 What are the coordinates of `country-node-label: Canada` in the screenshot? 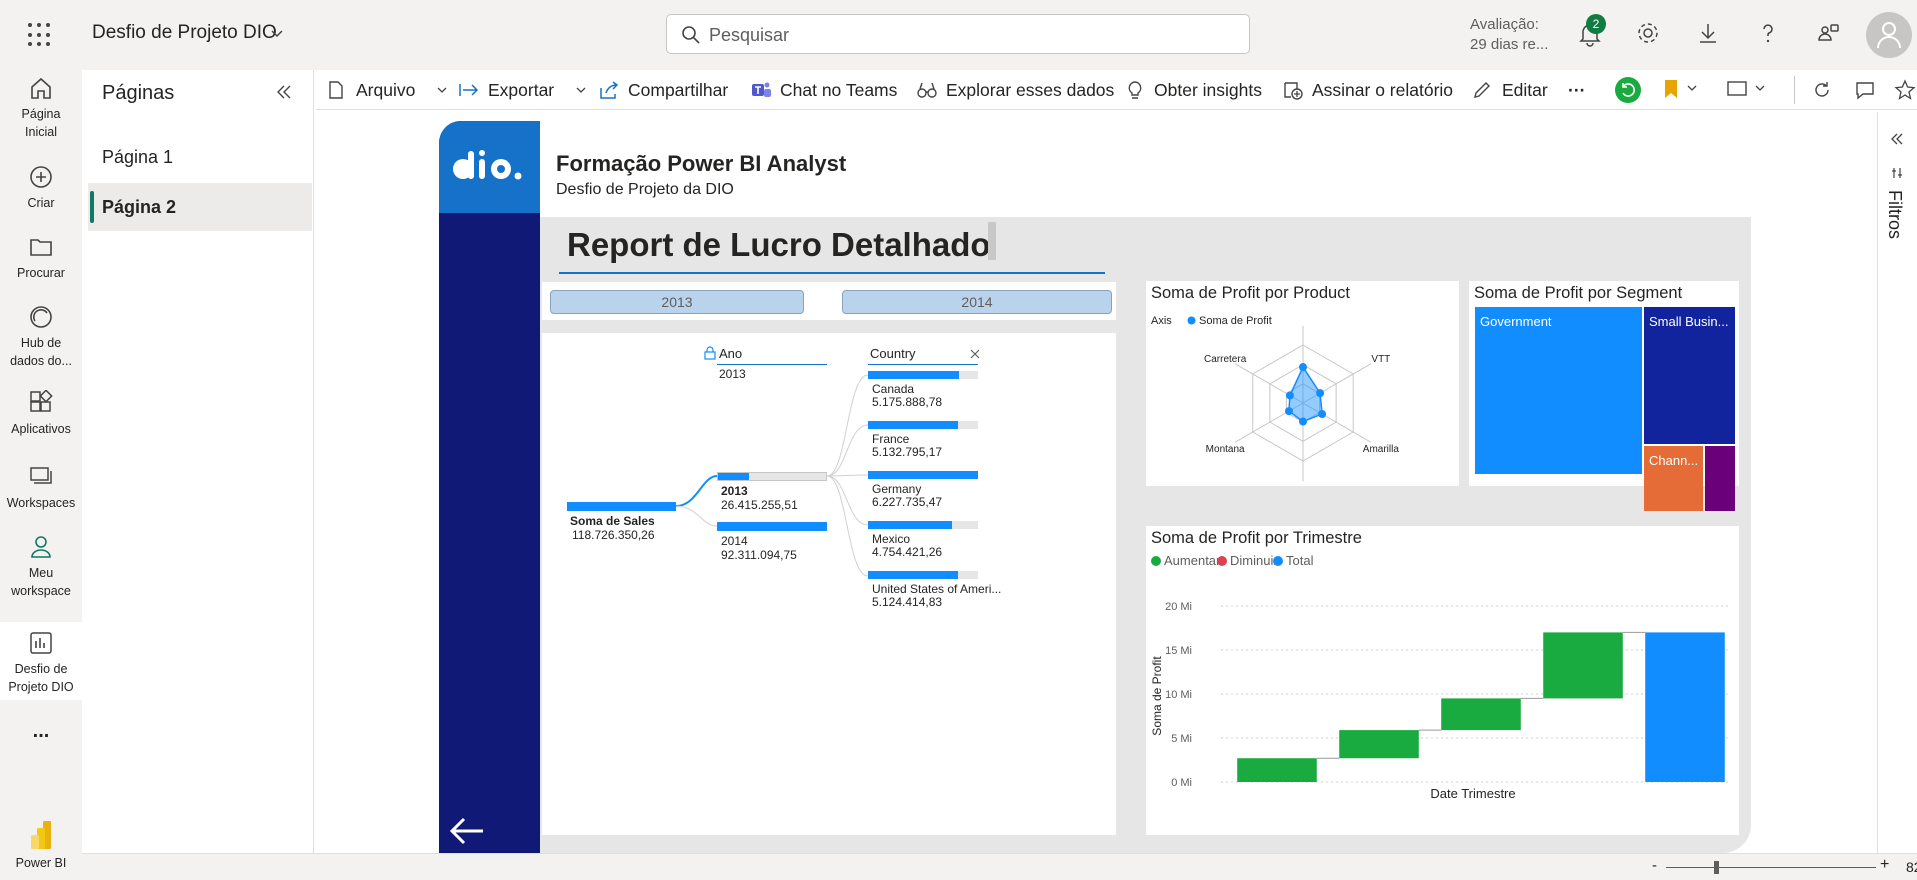 It's located at (893, 389).